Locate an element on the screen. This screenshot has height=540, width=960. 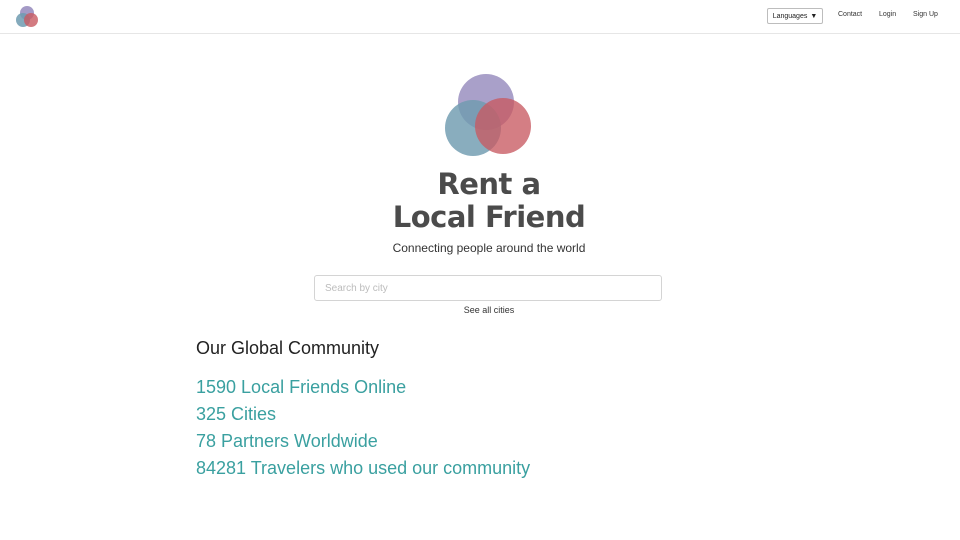
tagline: Connecting people around the world is located at coordinates (489, 248).